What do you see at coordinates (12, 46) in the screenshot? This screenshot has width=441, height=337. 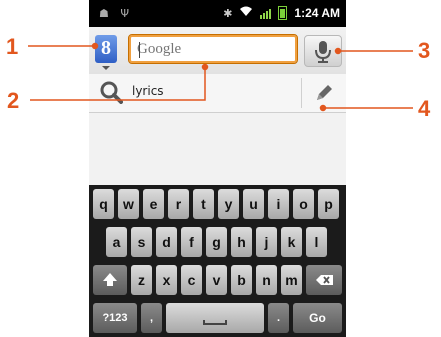 I see `callout-number-1: 1` at bounding box center [12, 46].